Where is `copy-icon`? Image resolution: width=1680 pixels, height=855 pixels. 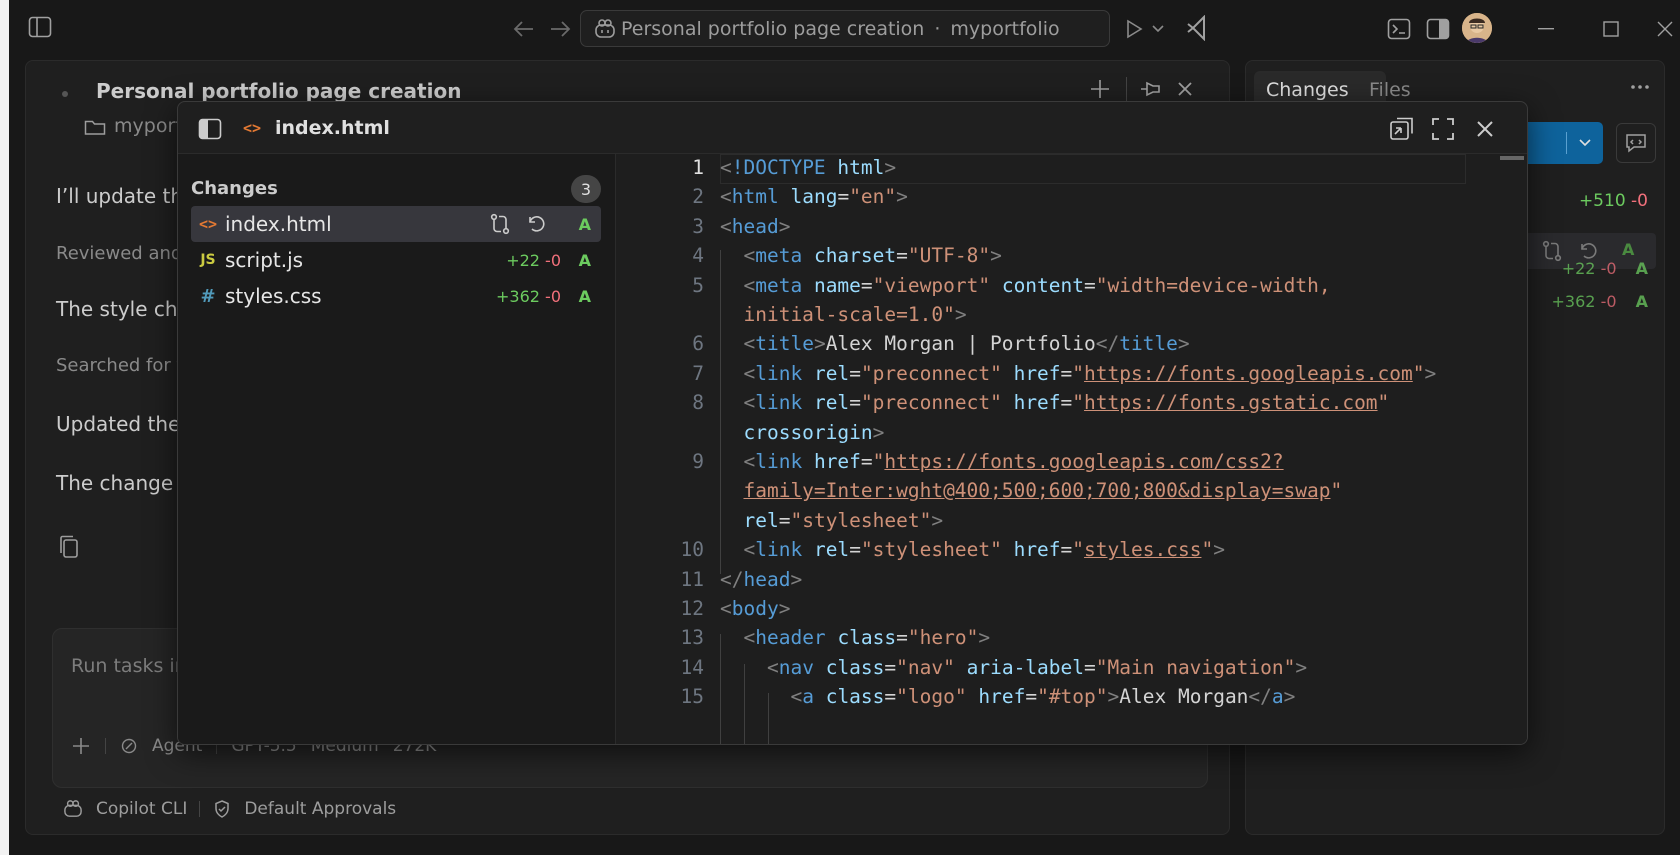 copy-icon is located at coordinates (69, 547).